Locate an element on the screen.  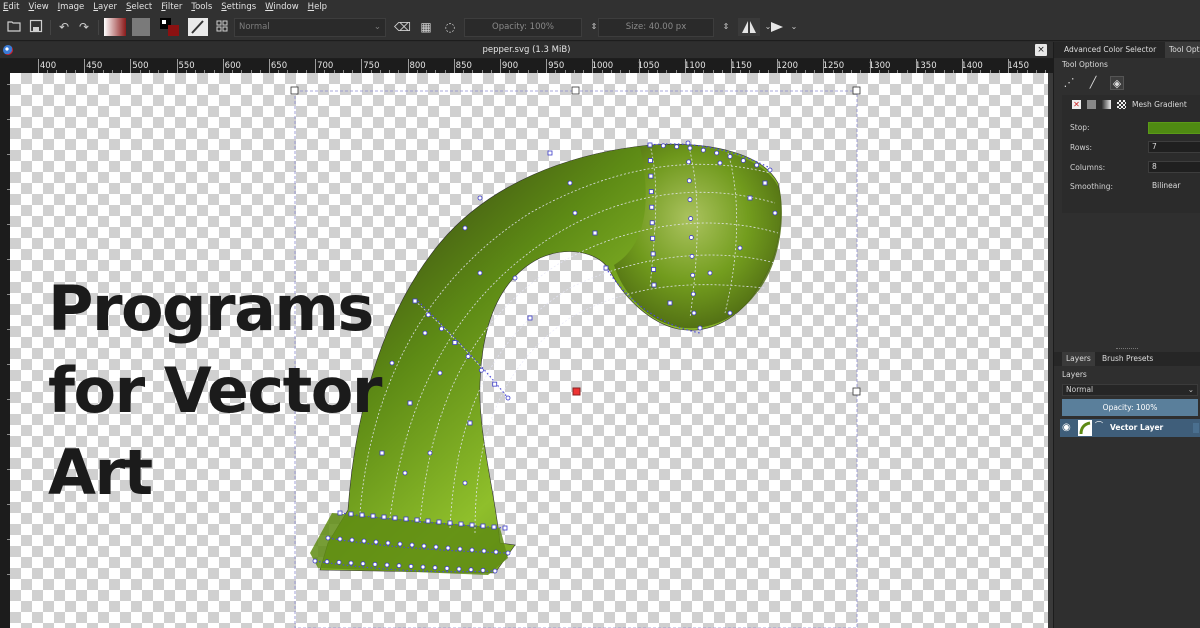
eraser-icon: ⌫ is located at coordinates (402, 27).